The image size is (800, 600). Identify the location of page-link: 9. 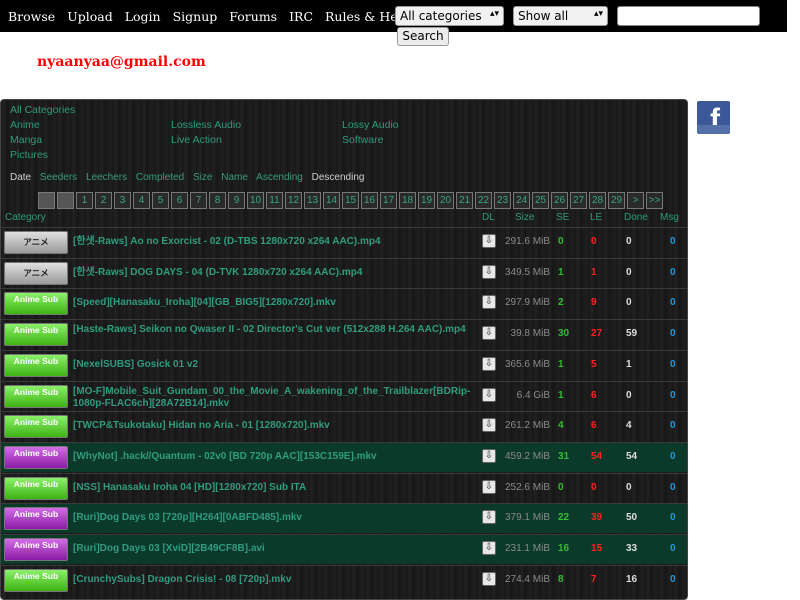
(236, 200).